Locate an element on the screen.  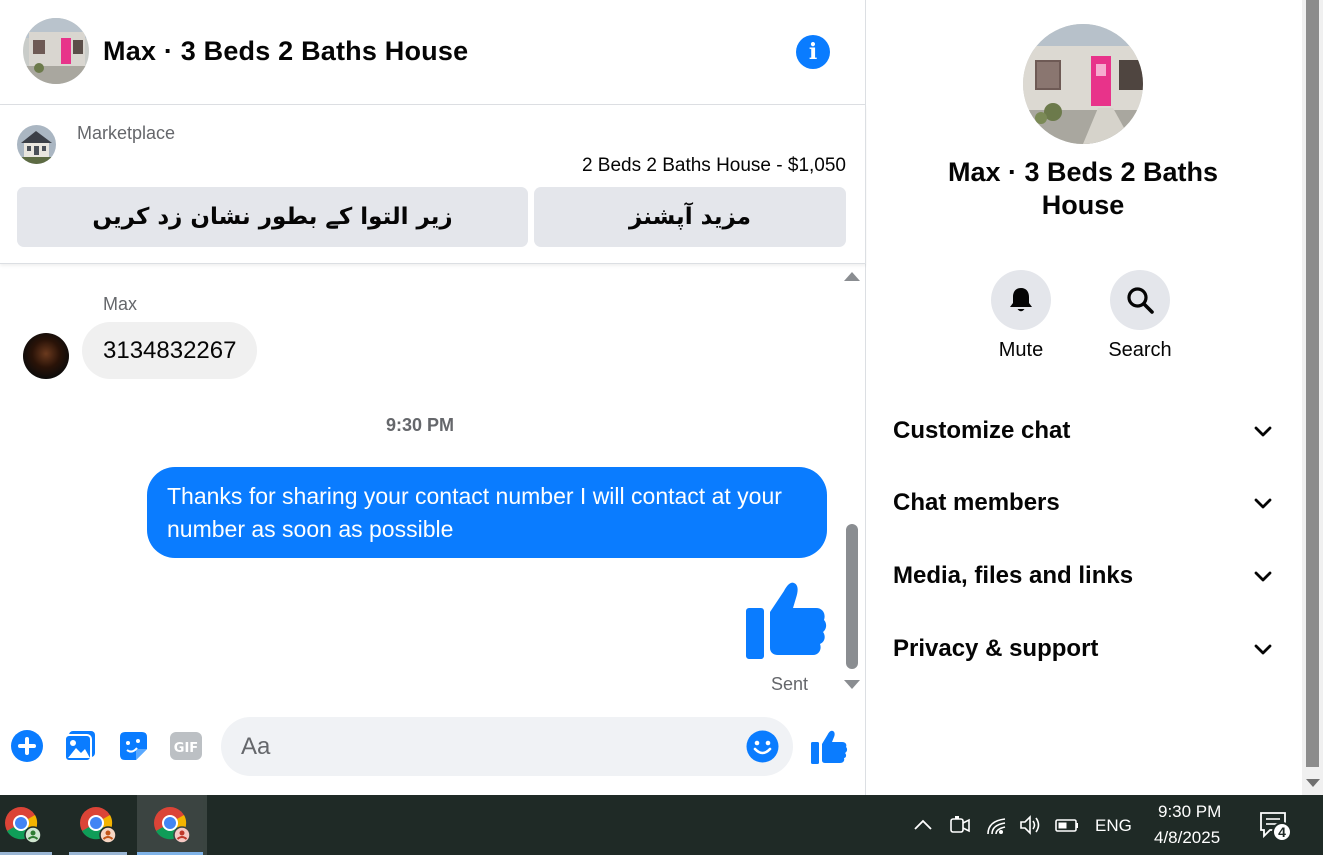
message-status: Sent is located at coordinates (790, 684).